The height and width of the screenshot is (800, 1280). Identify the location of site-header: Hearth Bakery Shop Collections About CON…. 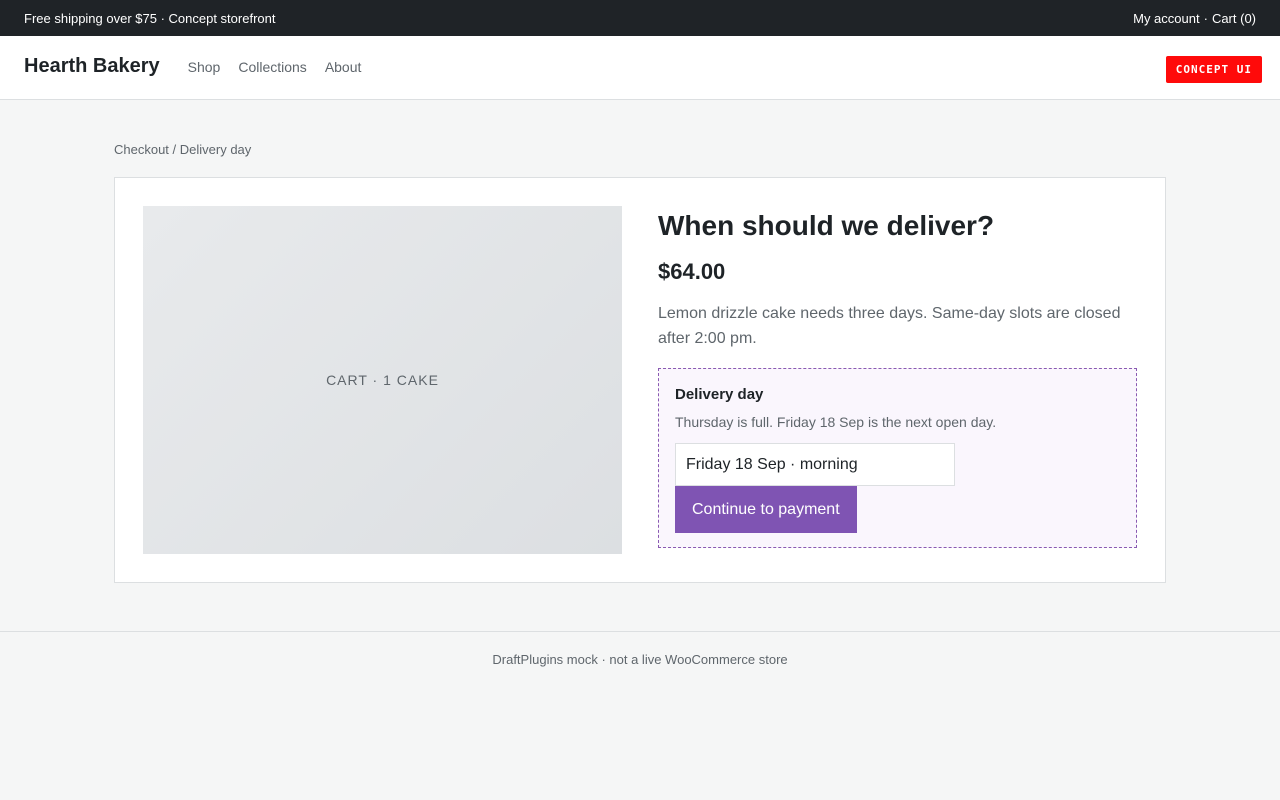
(640, 68).